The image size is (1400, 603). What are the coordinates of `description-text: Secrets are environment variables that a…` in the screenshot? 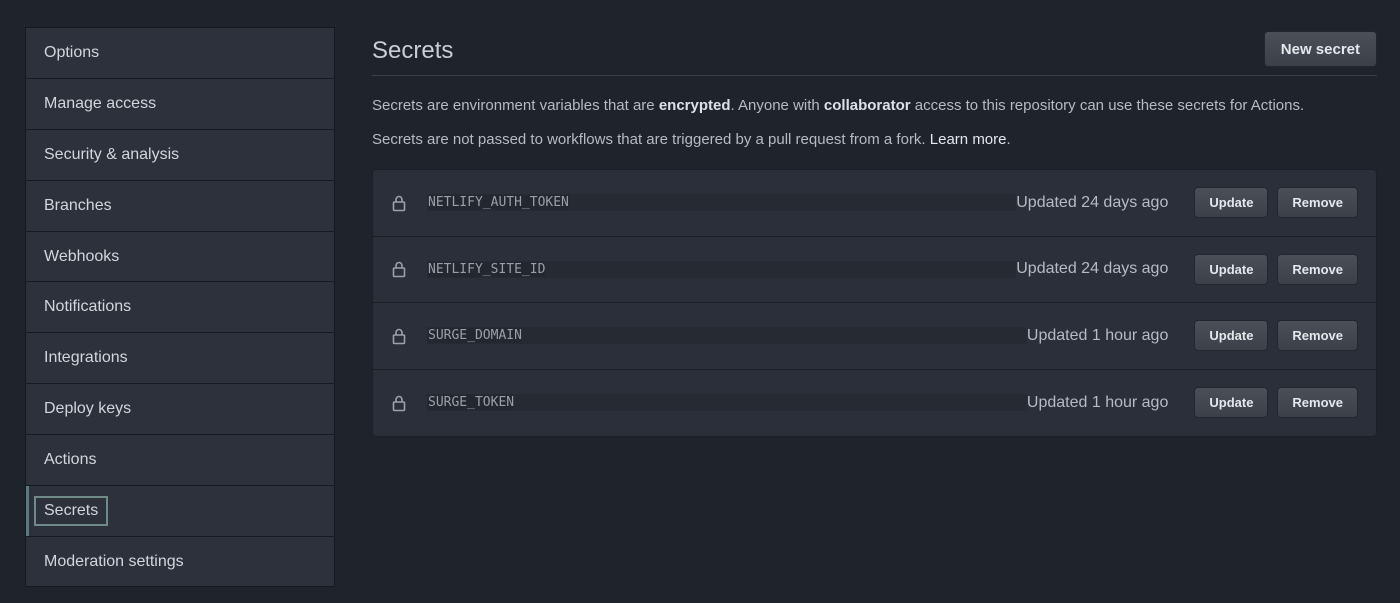 It's located at (515, 105).